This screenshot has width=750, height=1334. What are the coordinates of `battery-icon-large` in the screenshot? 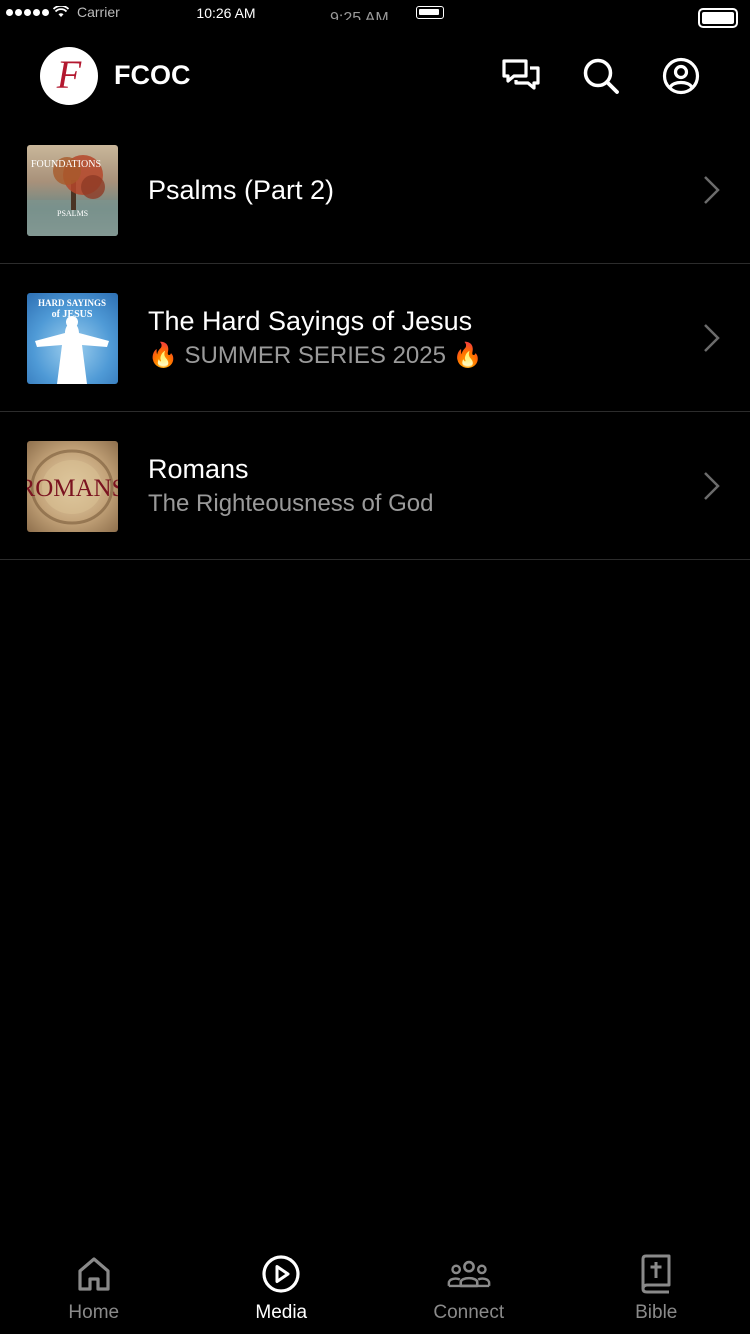 It's located at (718, 18).